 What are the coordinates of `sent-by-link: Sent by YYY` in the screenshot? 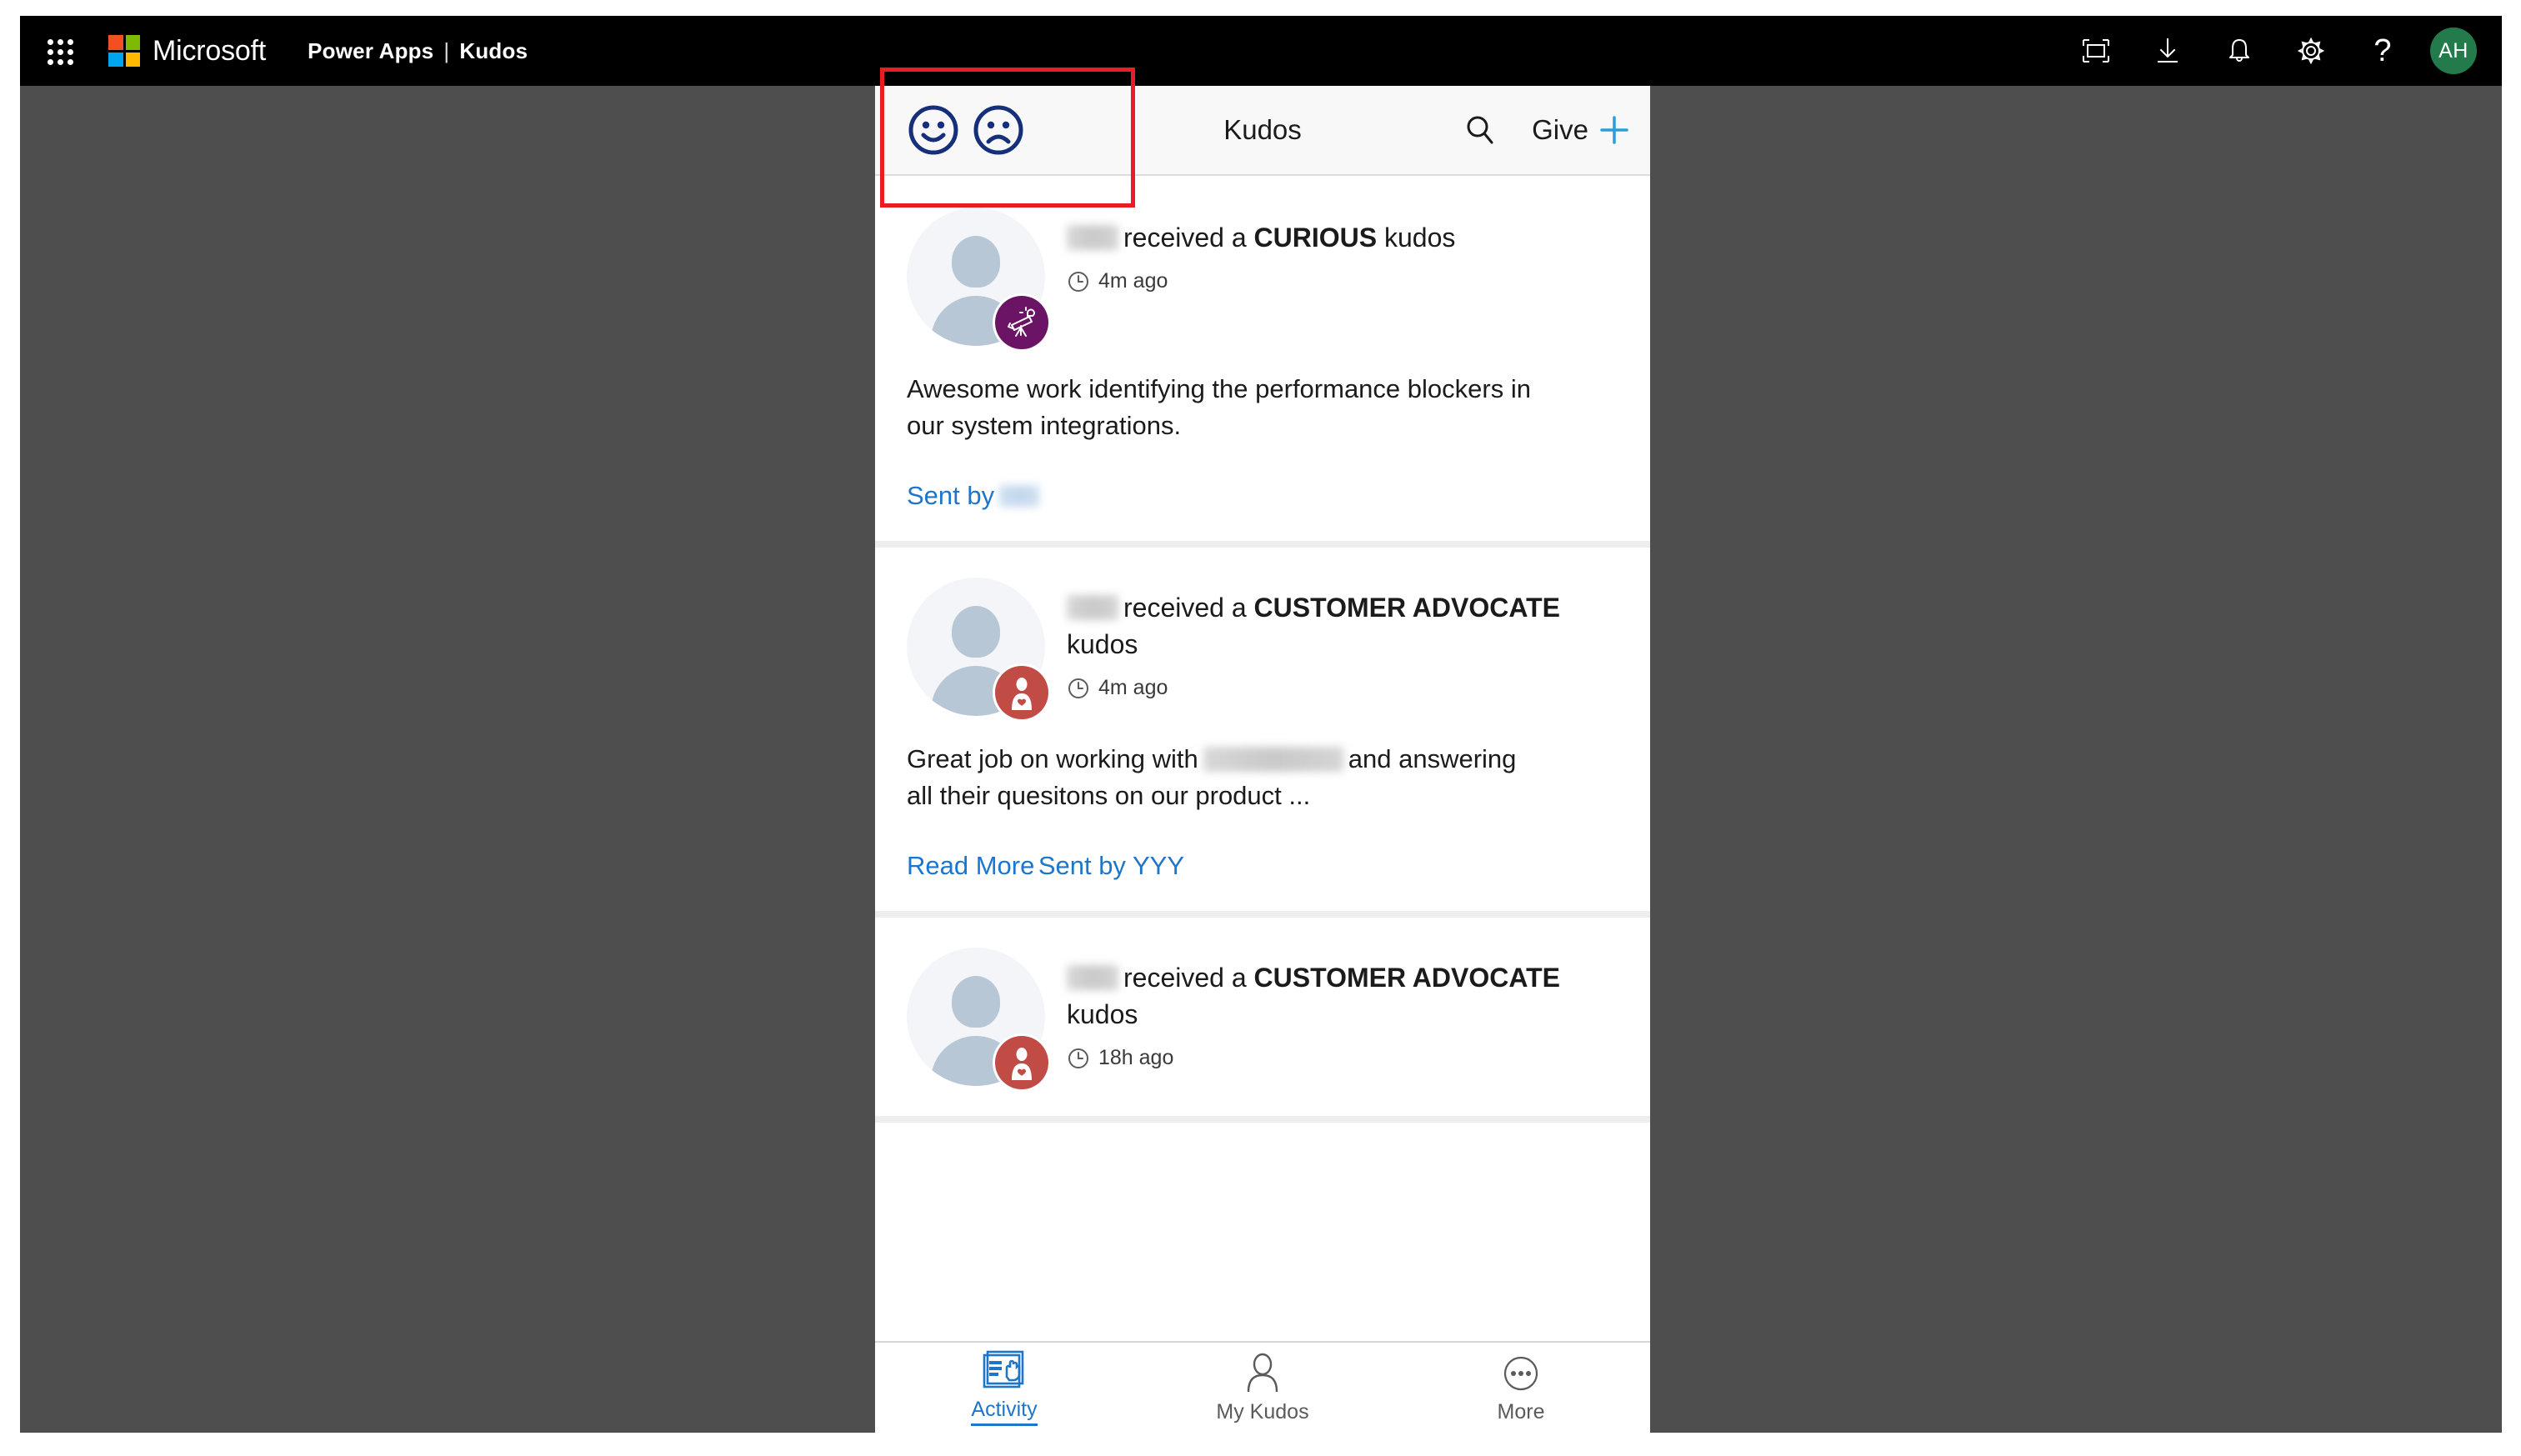 It's located at (1111, 866).